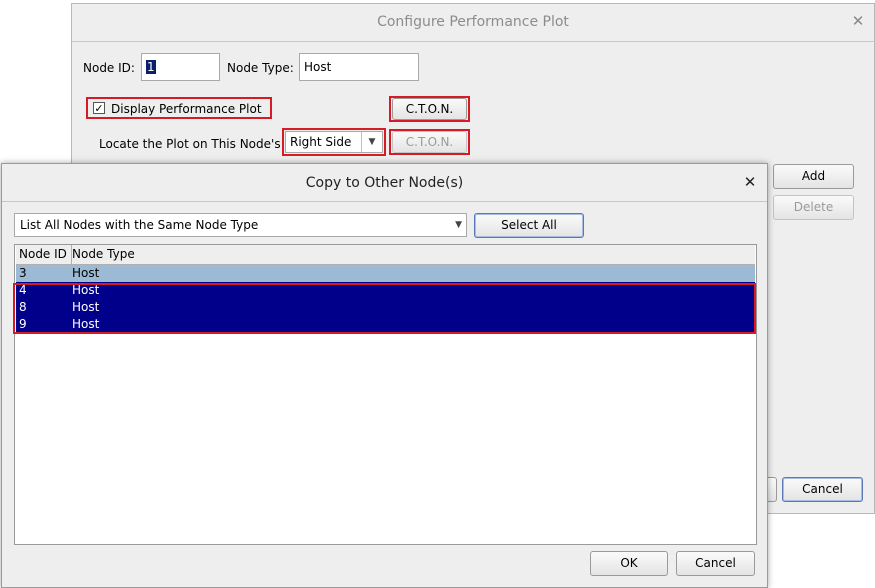 This screenshot has height=588, width=875. What do you see at coordinates (429, 142) in the screenshot?
I see `ctonn-disabled-button: C.T.O.N.` at bounding box center [429, 142].